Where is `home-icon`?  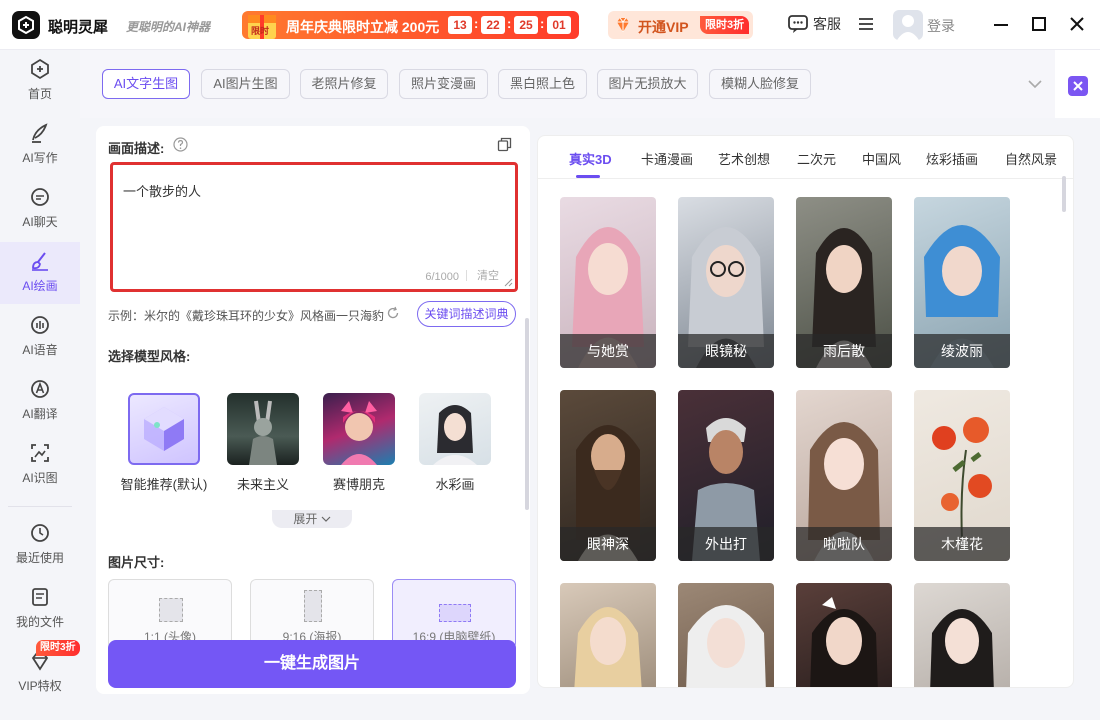
home-icon is located at coordinates (40, 69).